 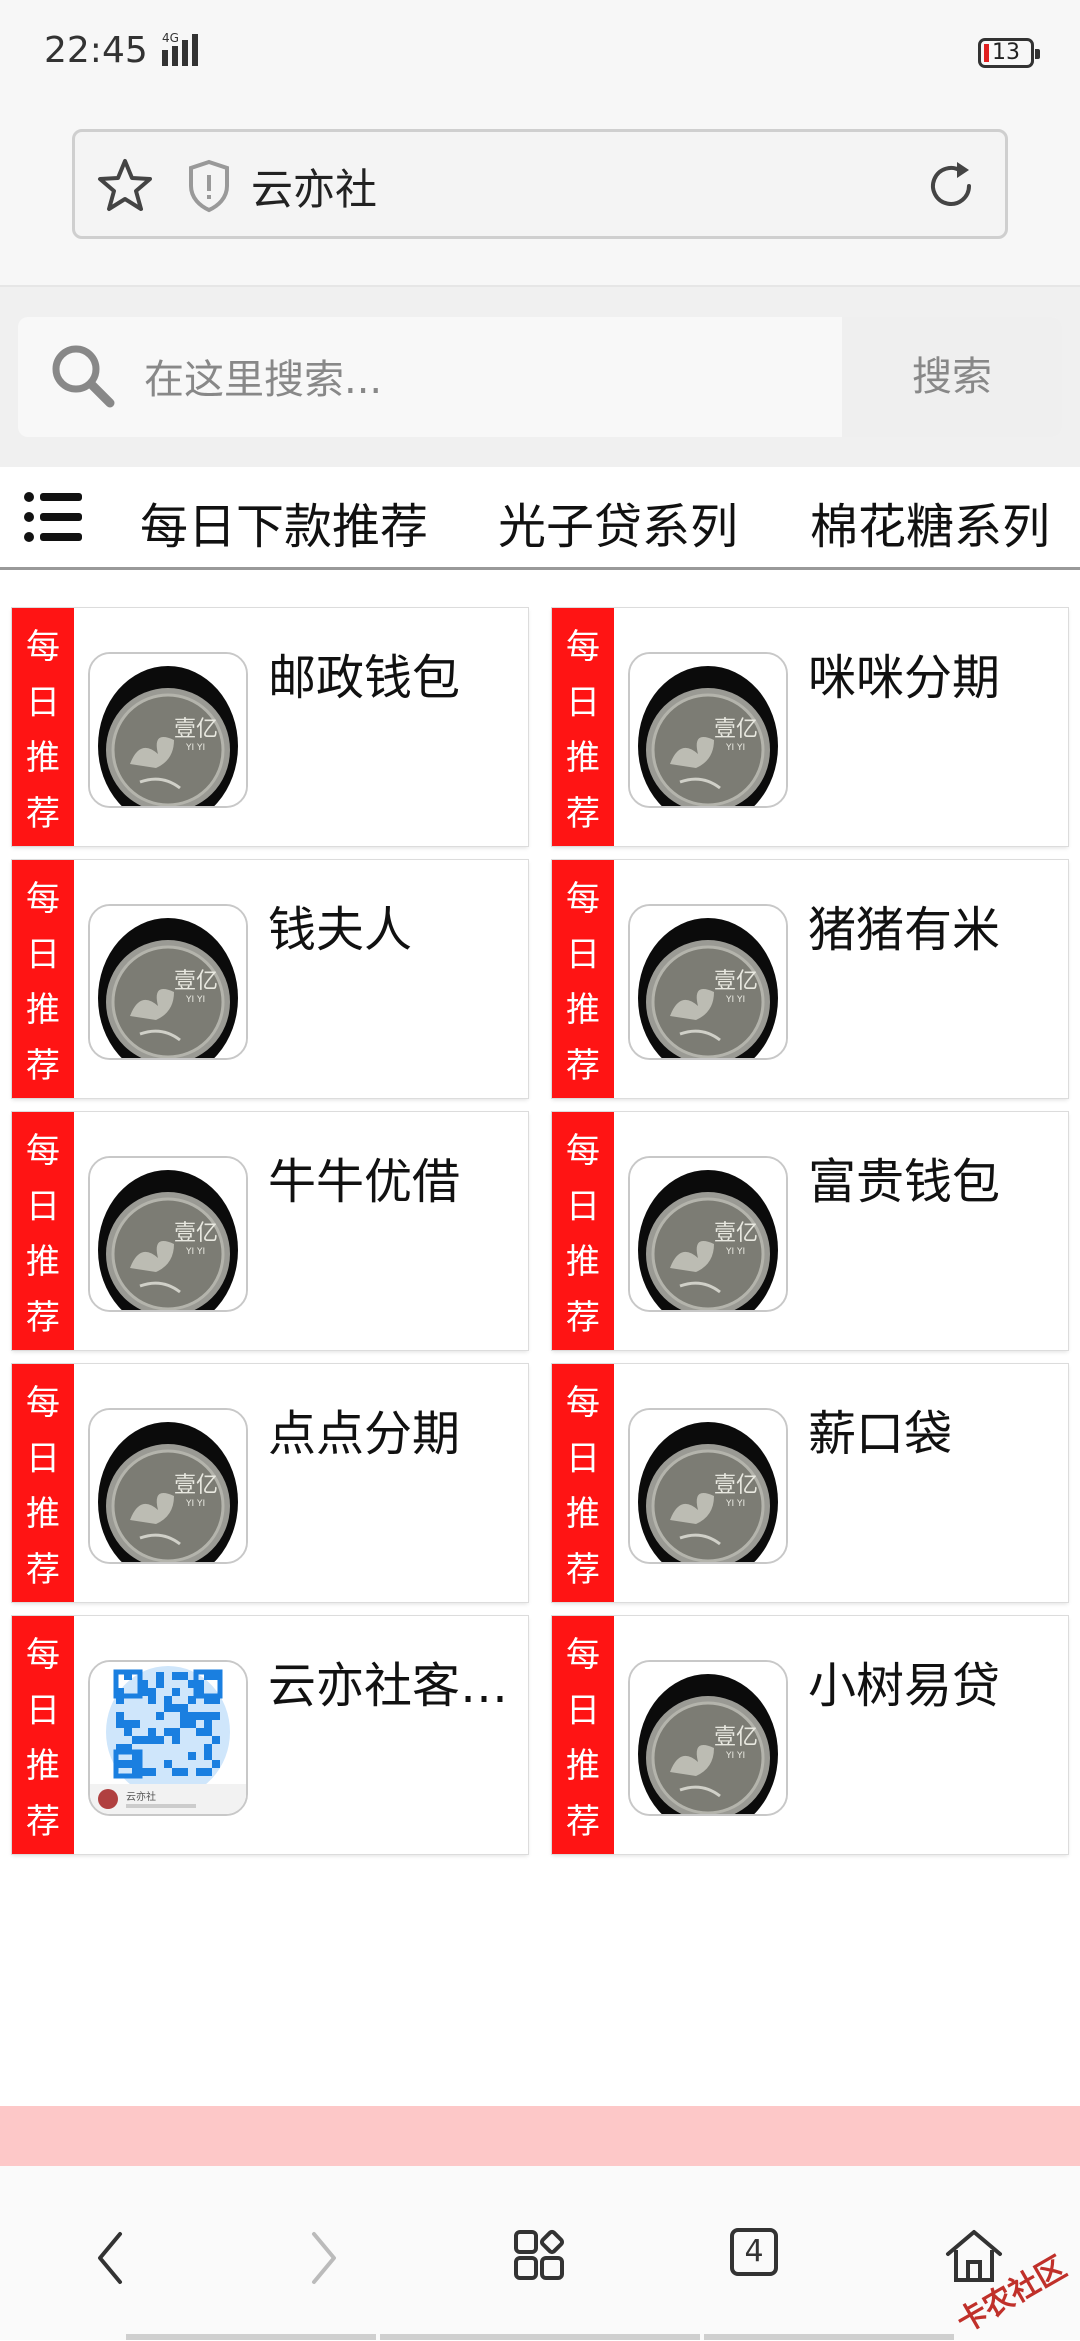 What do you see at coordinates (270, 1483) in the screenshot?
I see `product-card: 每日推荐 壹亿 YI YI 点点分期` at bounding box center [270, 1483].